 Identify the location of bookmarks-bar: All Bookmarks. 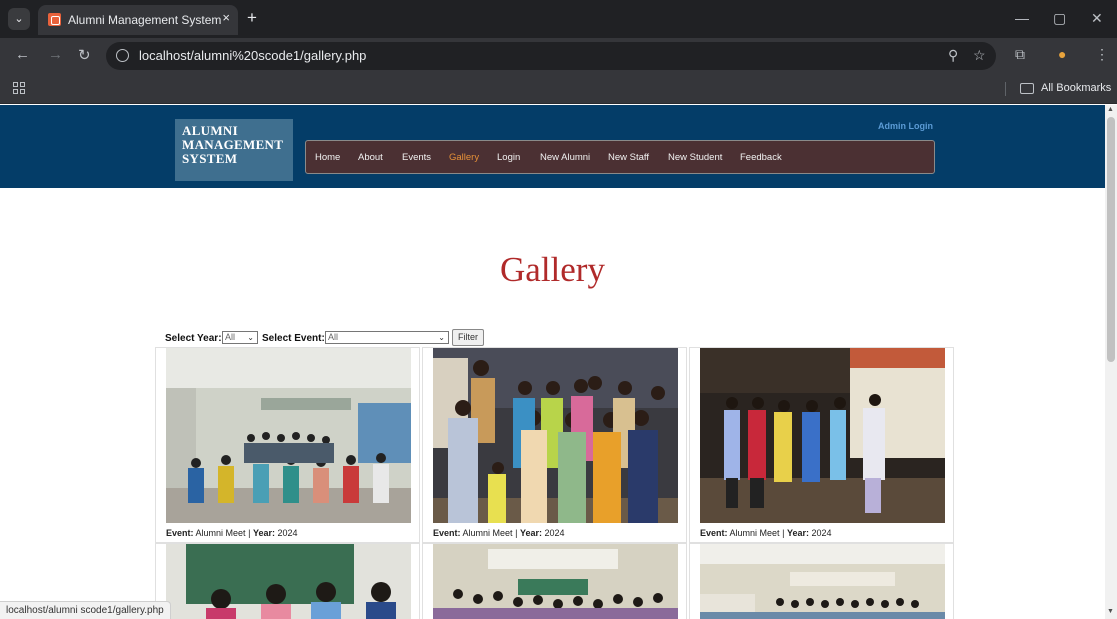
(558, 89).